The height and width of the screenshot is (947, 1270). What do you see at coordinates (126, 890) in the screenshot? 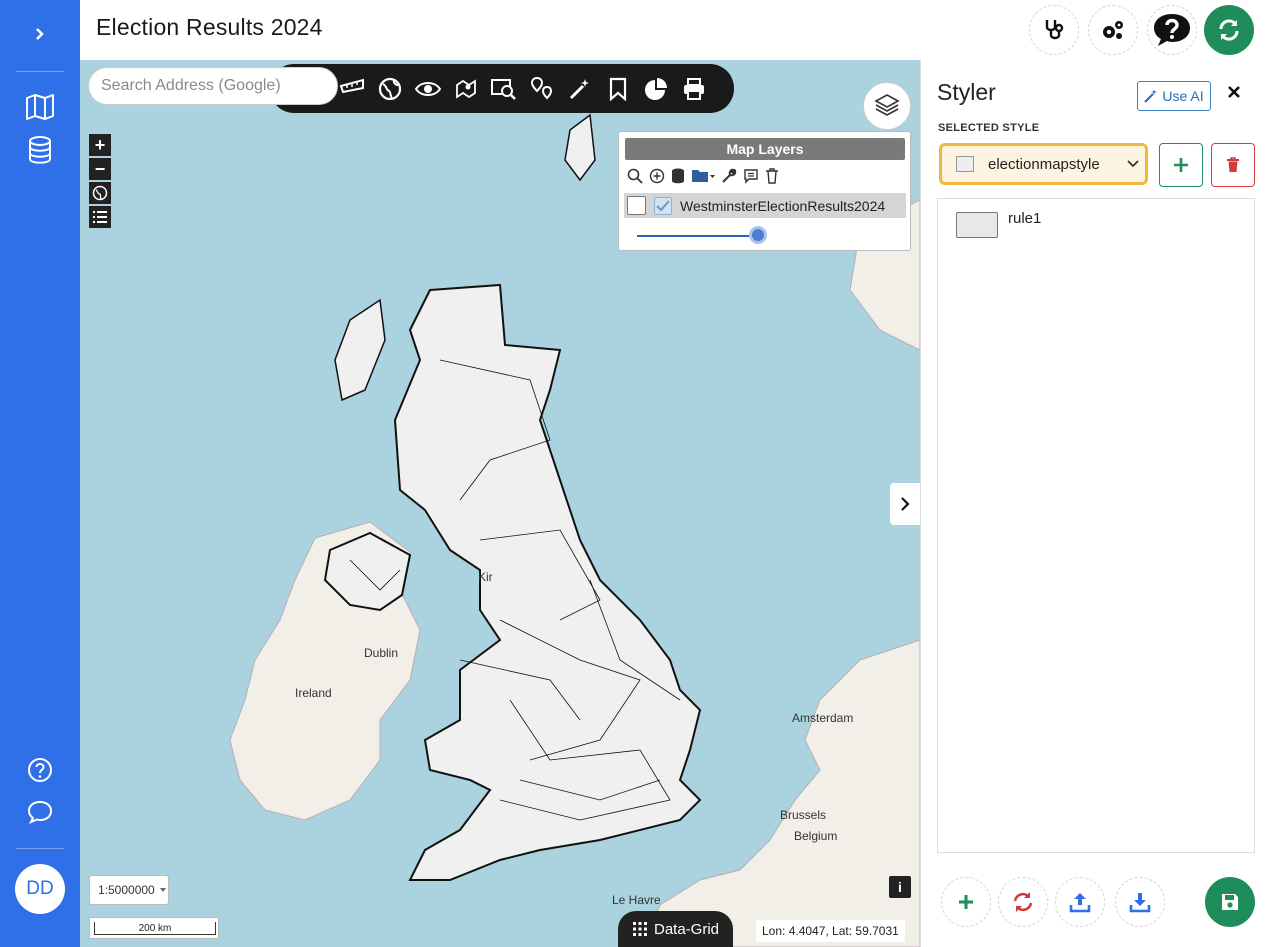
I see `scale-select-value: 1:5000000` at bounding box center [126, 890].